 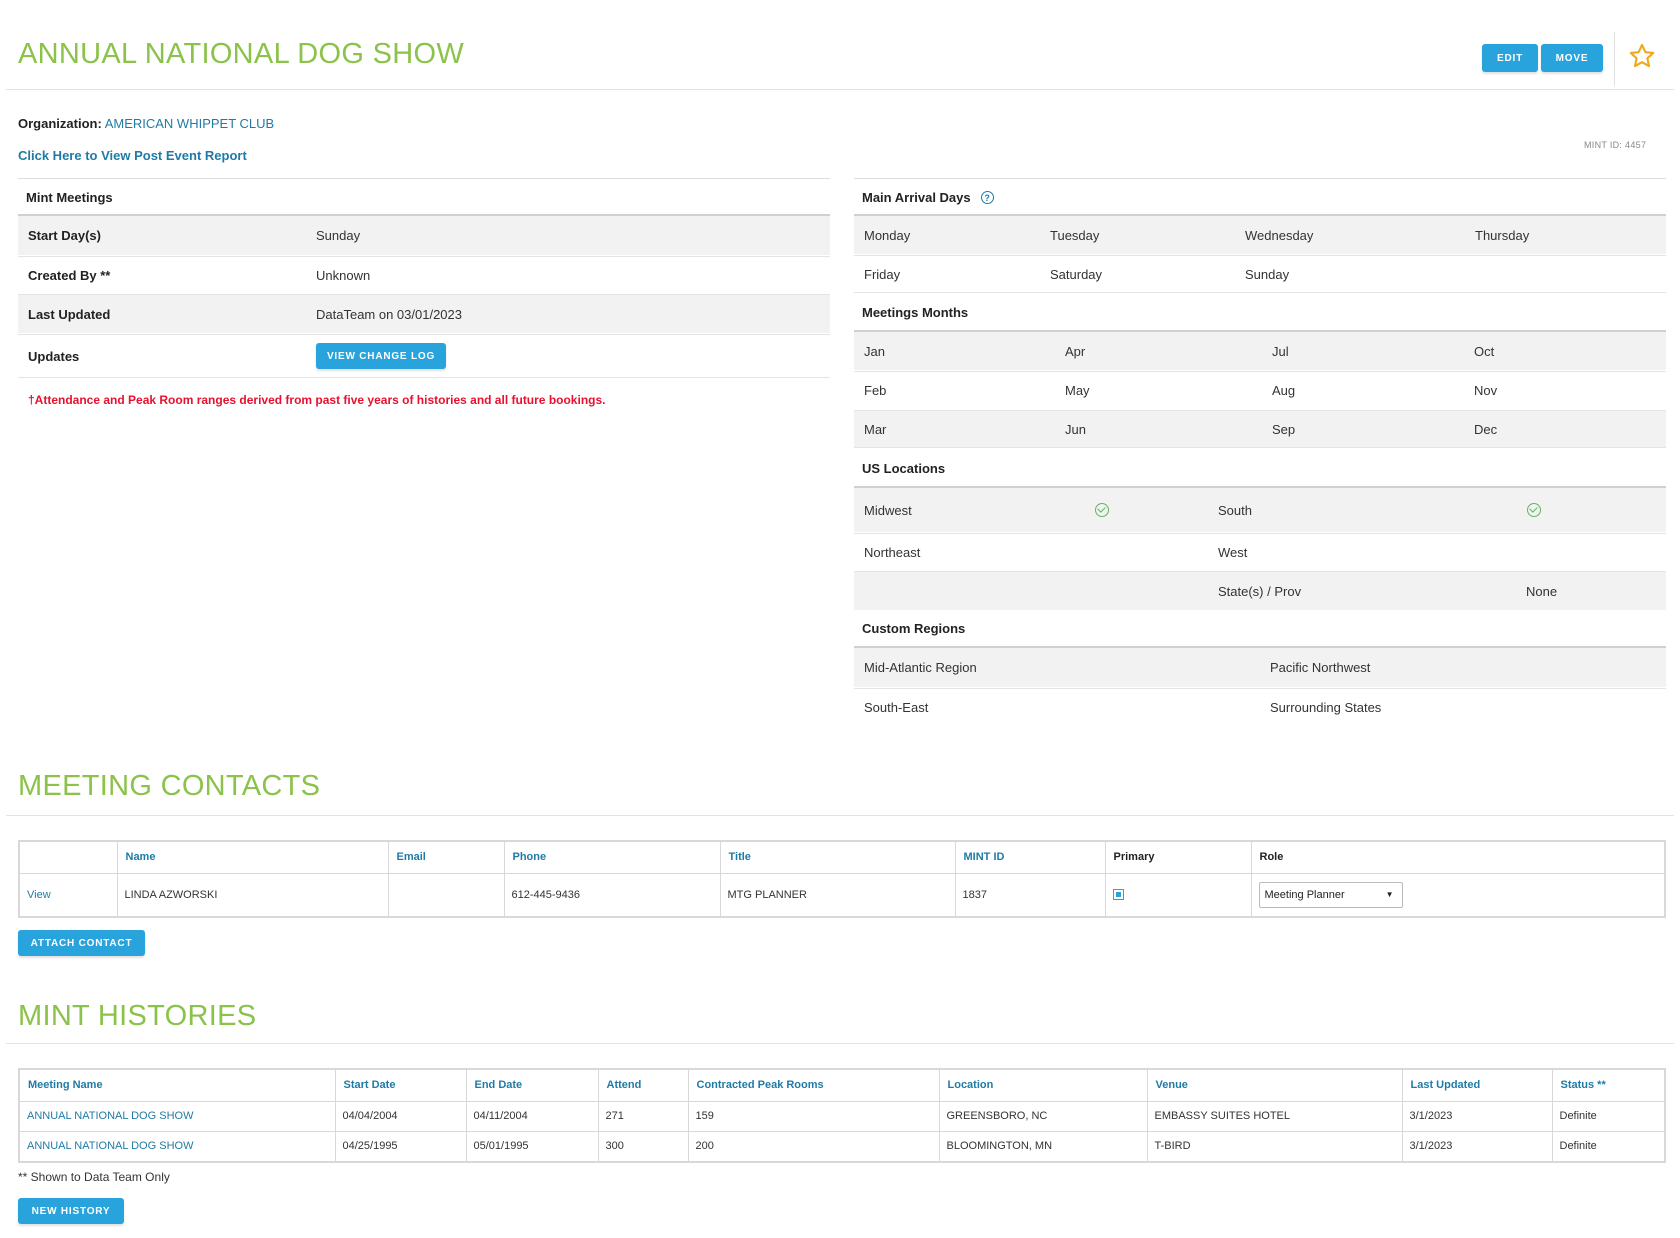 I want to click on month-cell: Nov, so click(x=1486, y=390).